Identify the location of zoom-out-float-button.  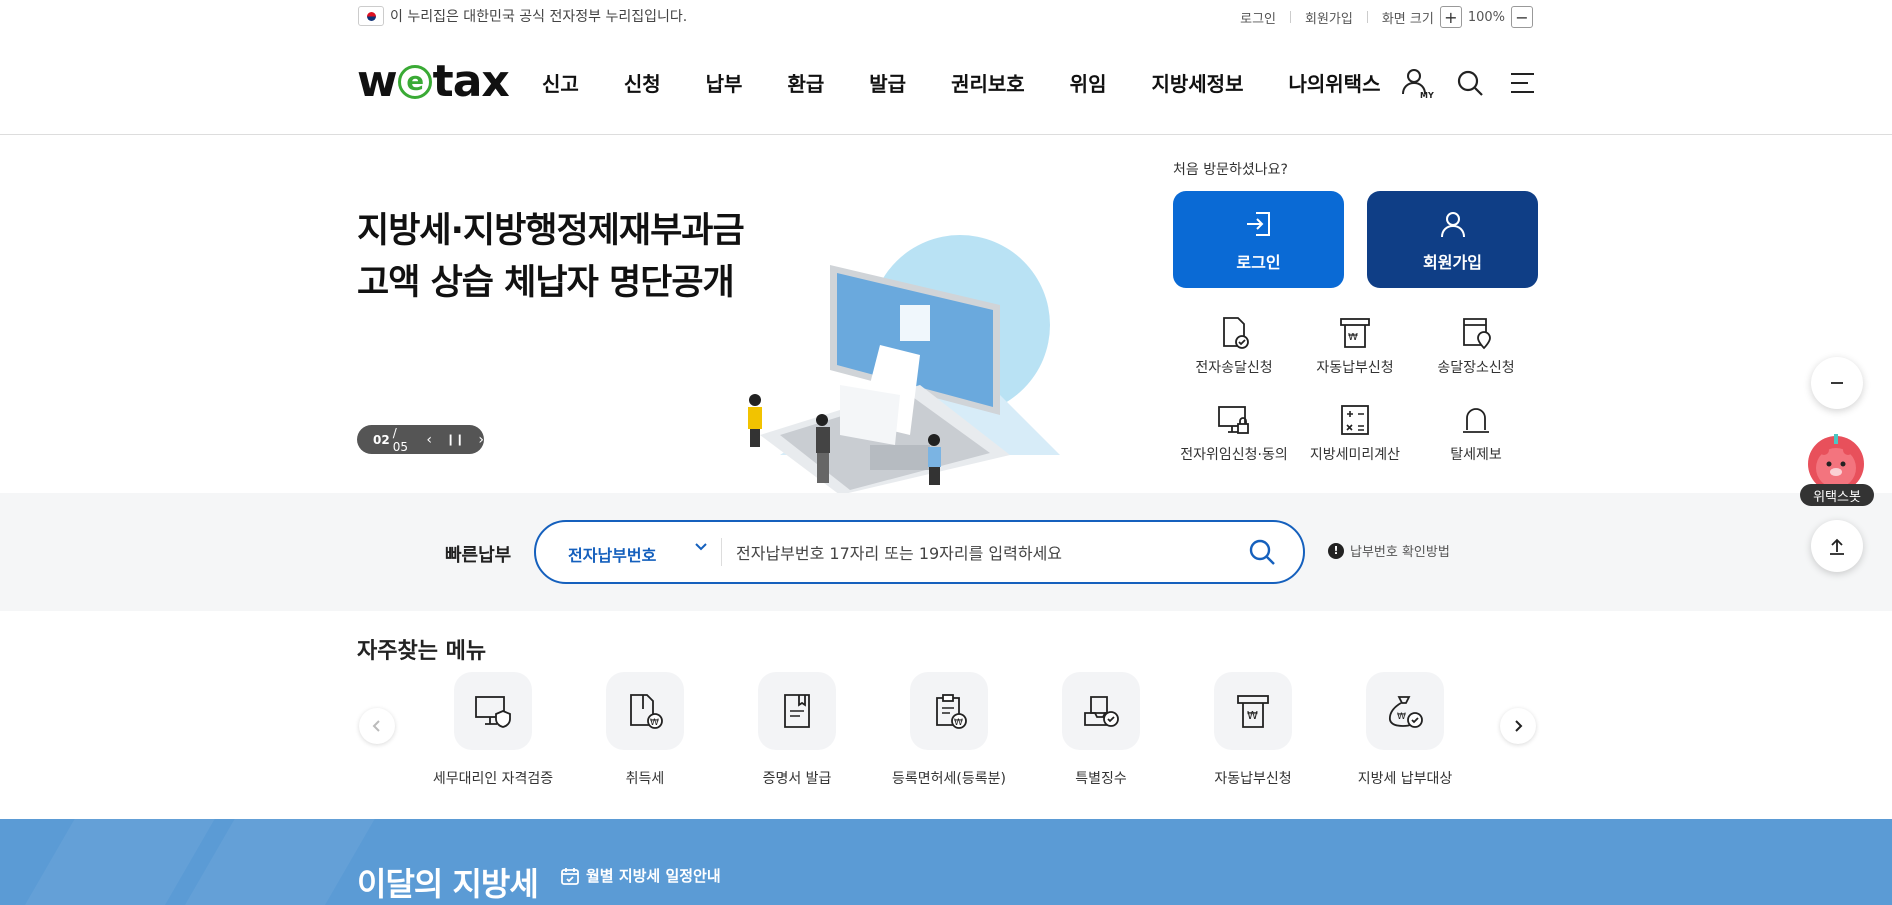
(1837, 383).